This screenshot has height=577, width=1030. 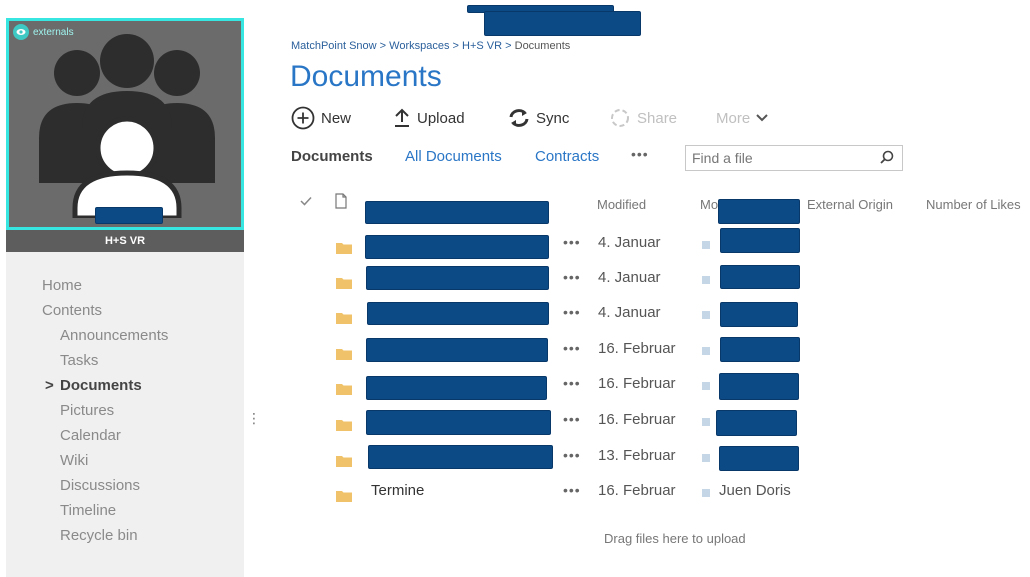 I want to click on redacted-header-block, so click(x=562, y=23).